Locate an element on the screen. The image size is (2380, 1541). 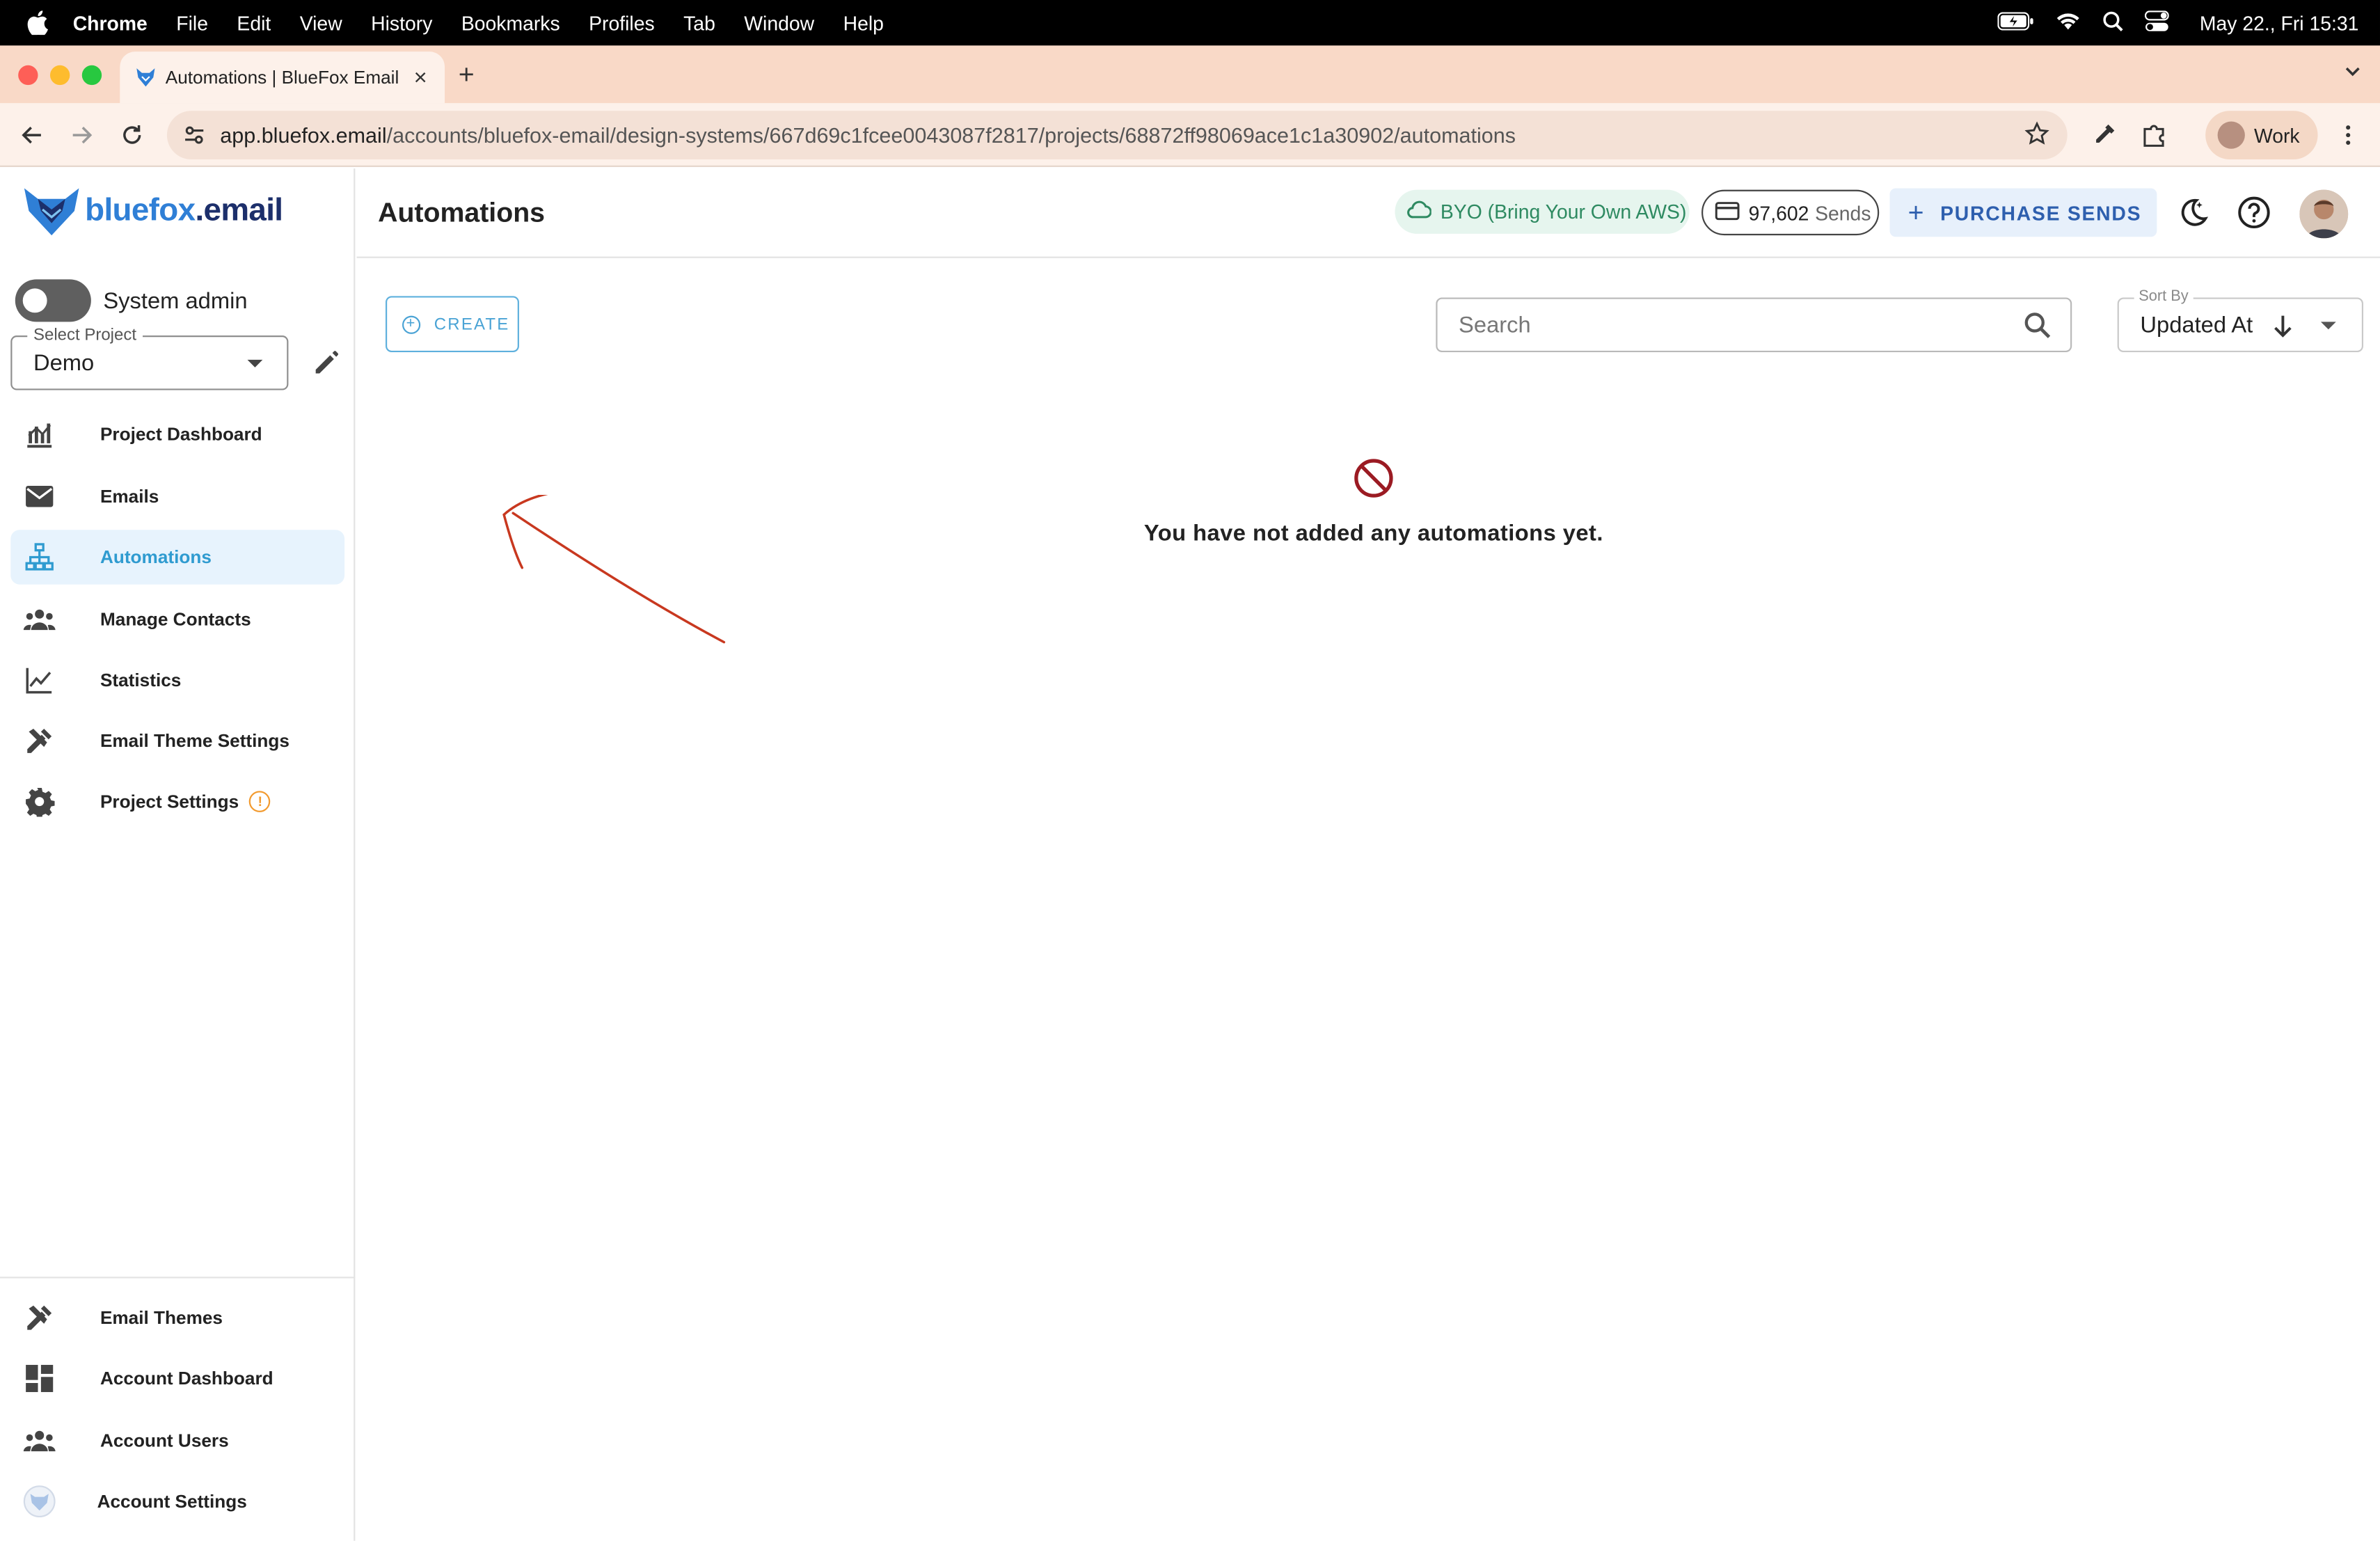
project-select: Select Project Demo is located at coordinates (149, 358).